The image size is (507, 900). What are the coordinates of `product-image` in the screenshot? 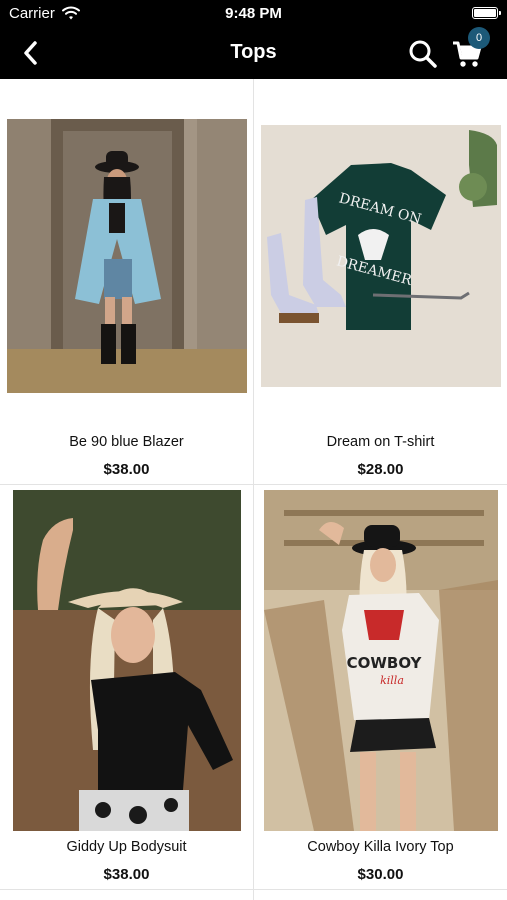 It's located at (127, 256).